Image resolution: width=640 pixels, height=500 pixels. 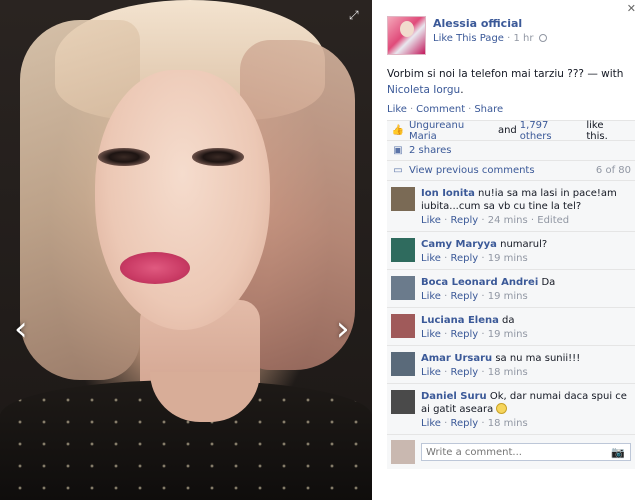 I want to click on shares-link: 2 shares, so click(x=430, y=150).